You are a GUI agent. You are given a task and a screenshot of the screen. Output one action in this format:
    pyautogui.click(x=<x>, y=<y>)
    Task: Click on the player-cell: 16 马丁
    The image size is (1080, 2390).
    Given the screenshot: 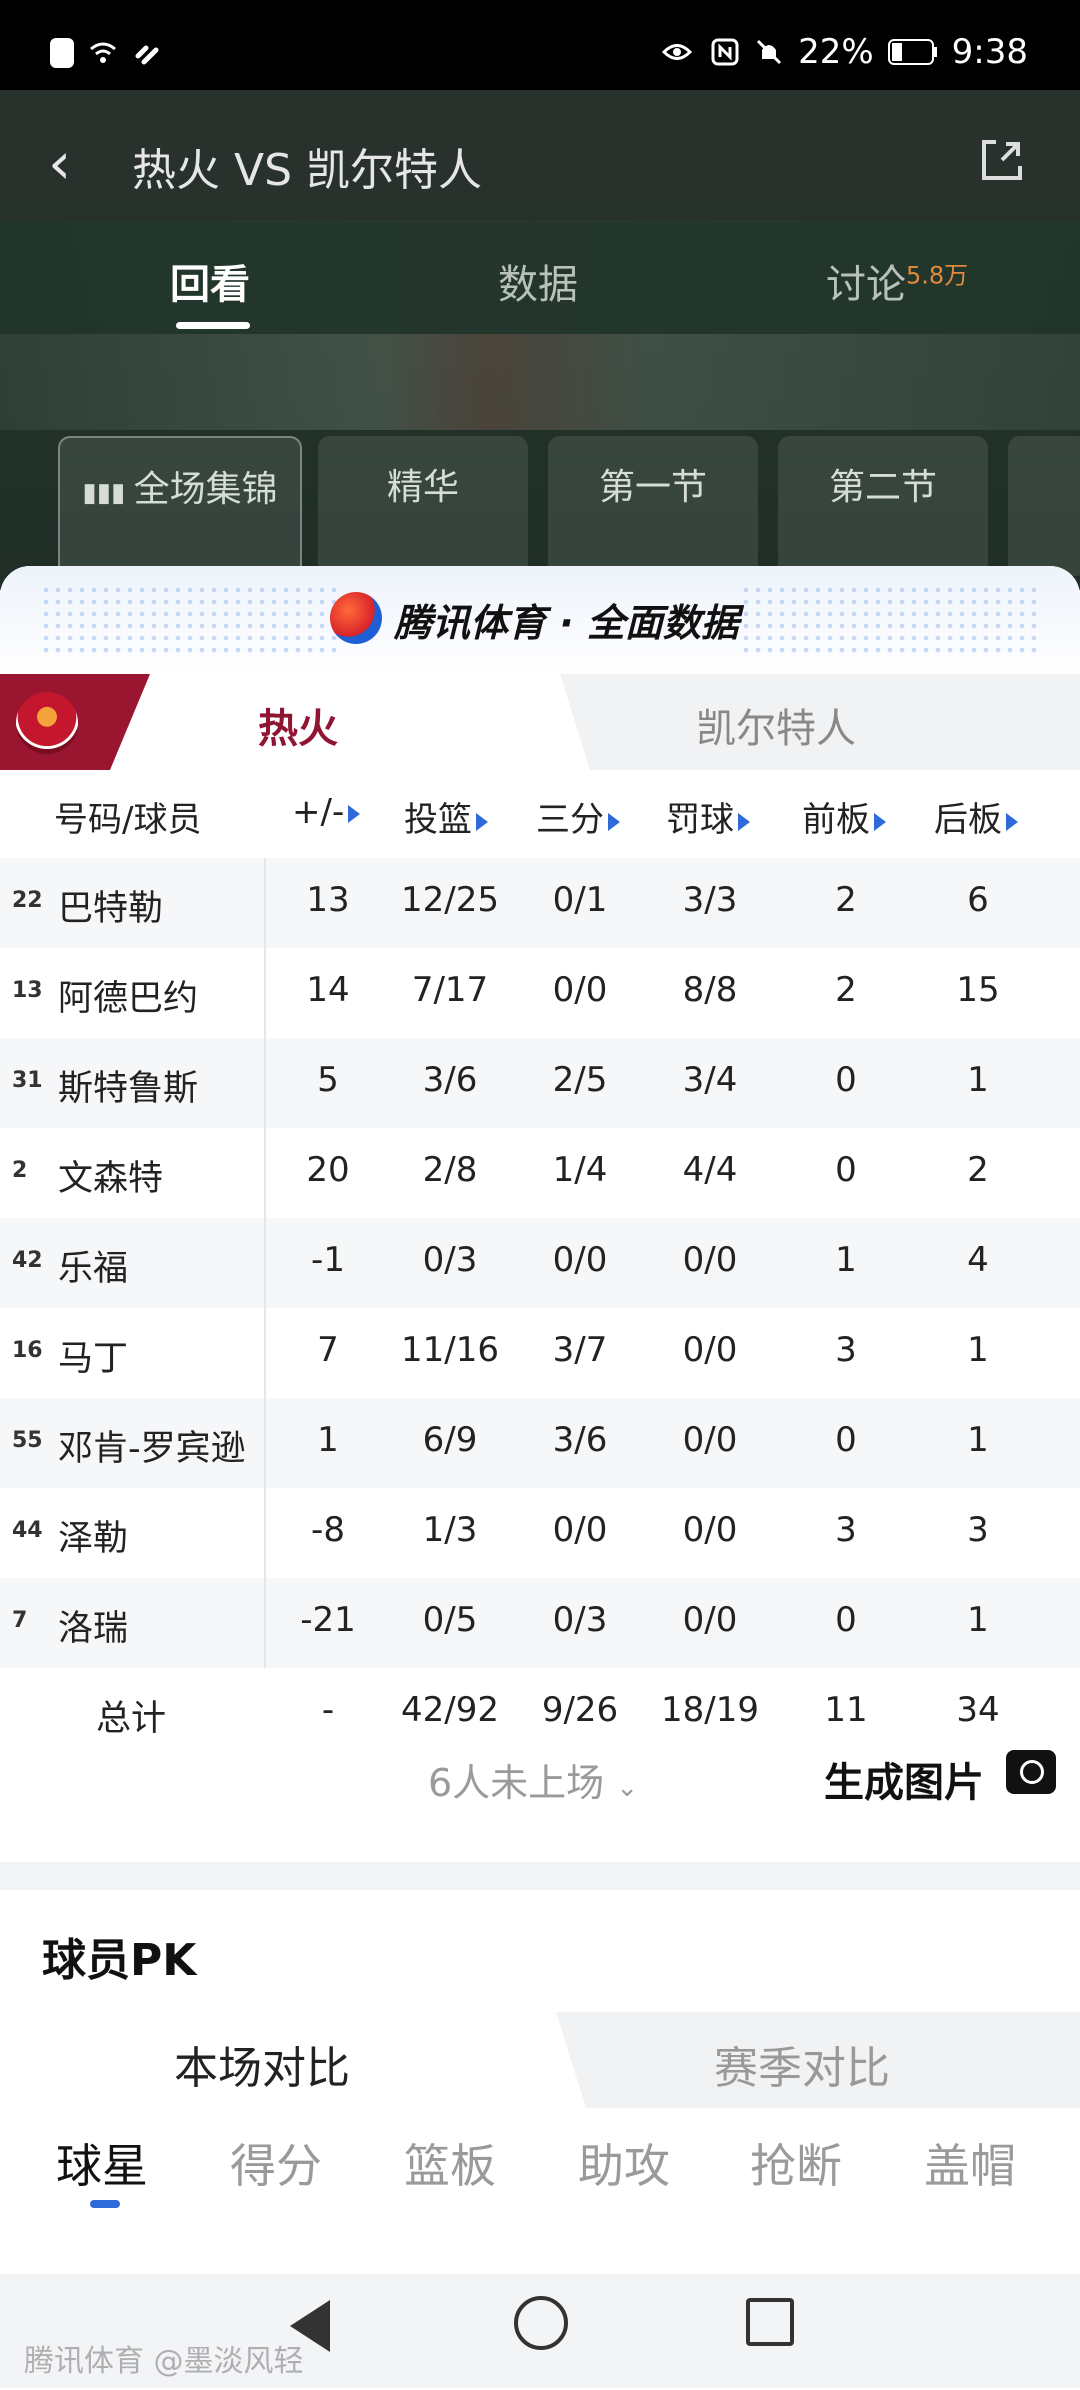 What is the action you would take?
    pyautogui.click(x=133, y=1353)
    